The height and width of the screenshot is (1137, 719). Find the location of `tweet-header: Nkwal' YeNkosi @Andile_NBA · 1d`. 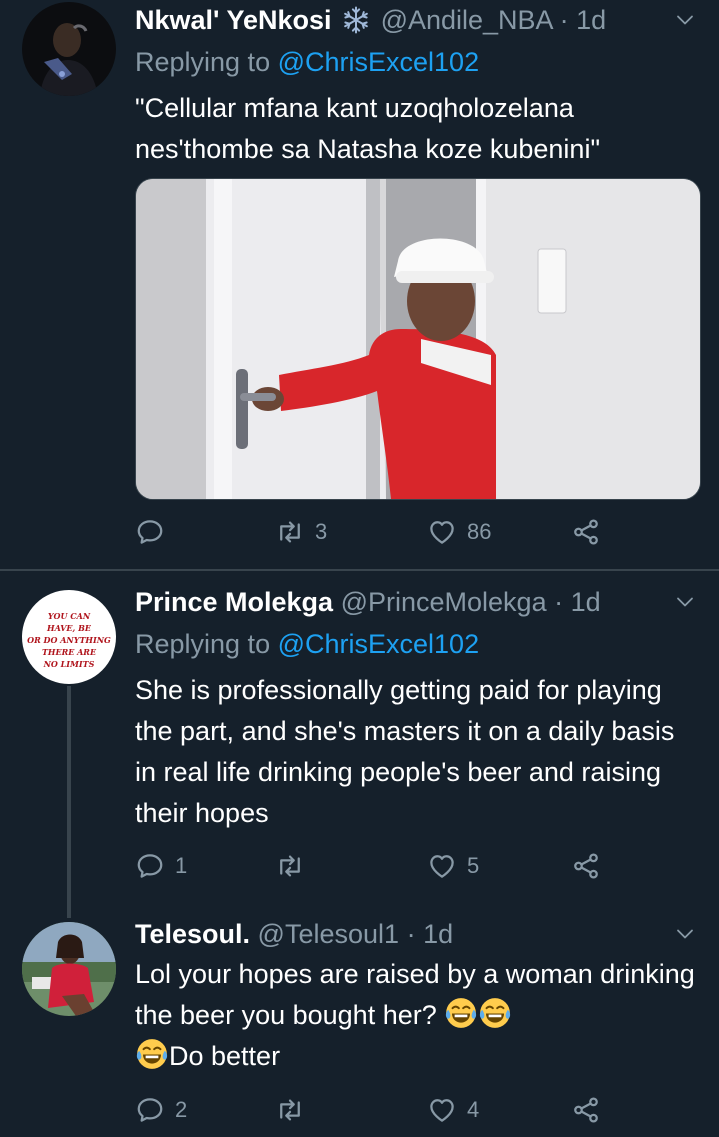

tweet-header: Nkwal' YeNkosi @Andile_NBA · 1d is located at coordinates (427, 20).